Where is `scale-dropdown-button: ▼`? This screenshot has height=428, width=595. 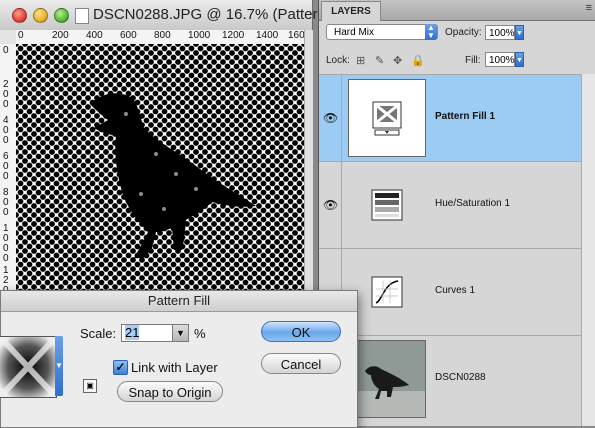 scale-dropdown-button: ▼ is located at coordinates (180, 333).